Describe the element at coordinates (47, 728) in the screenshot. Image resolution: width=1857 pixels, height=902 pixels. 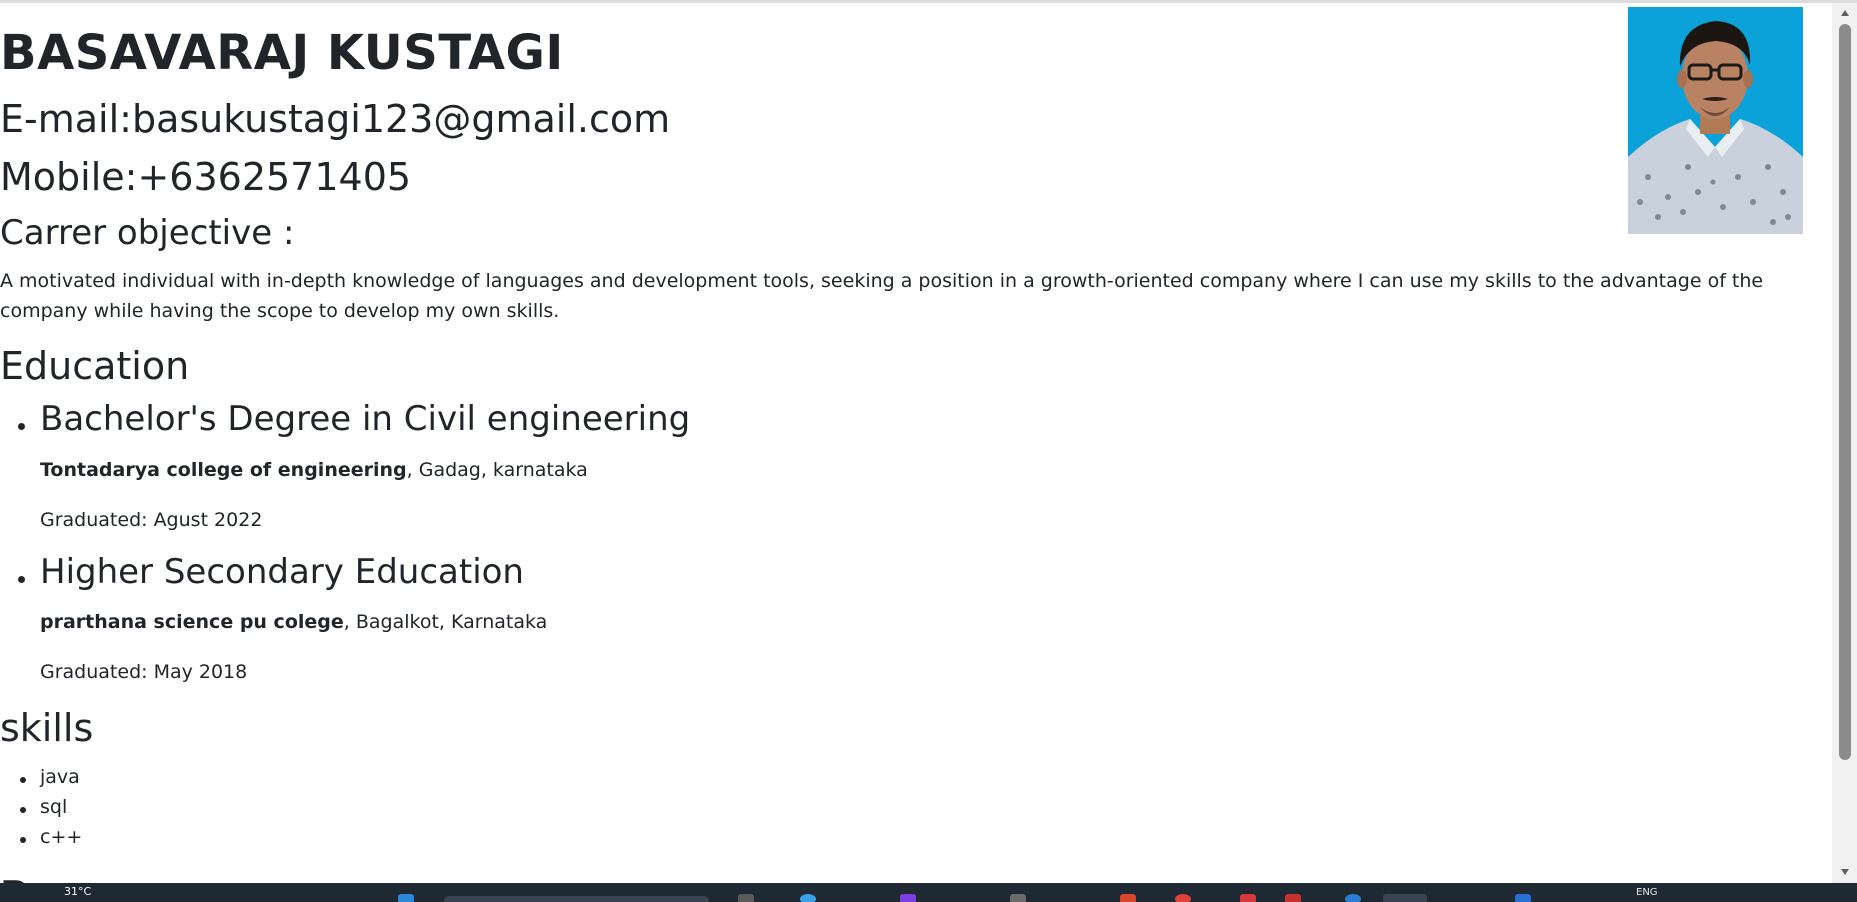
I see `skills-heading: skills` at that location.